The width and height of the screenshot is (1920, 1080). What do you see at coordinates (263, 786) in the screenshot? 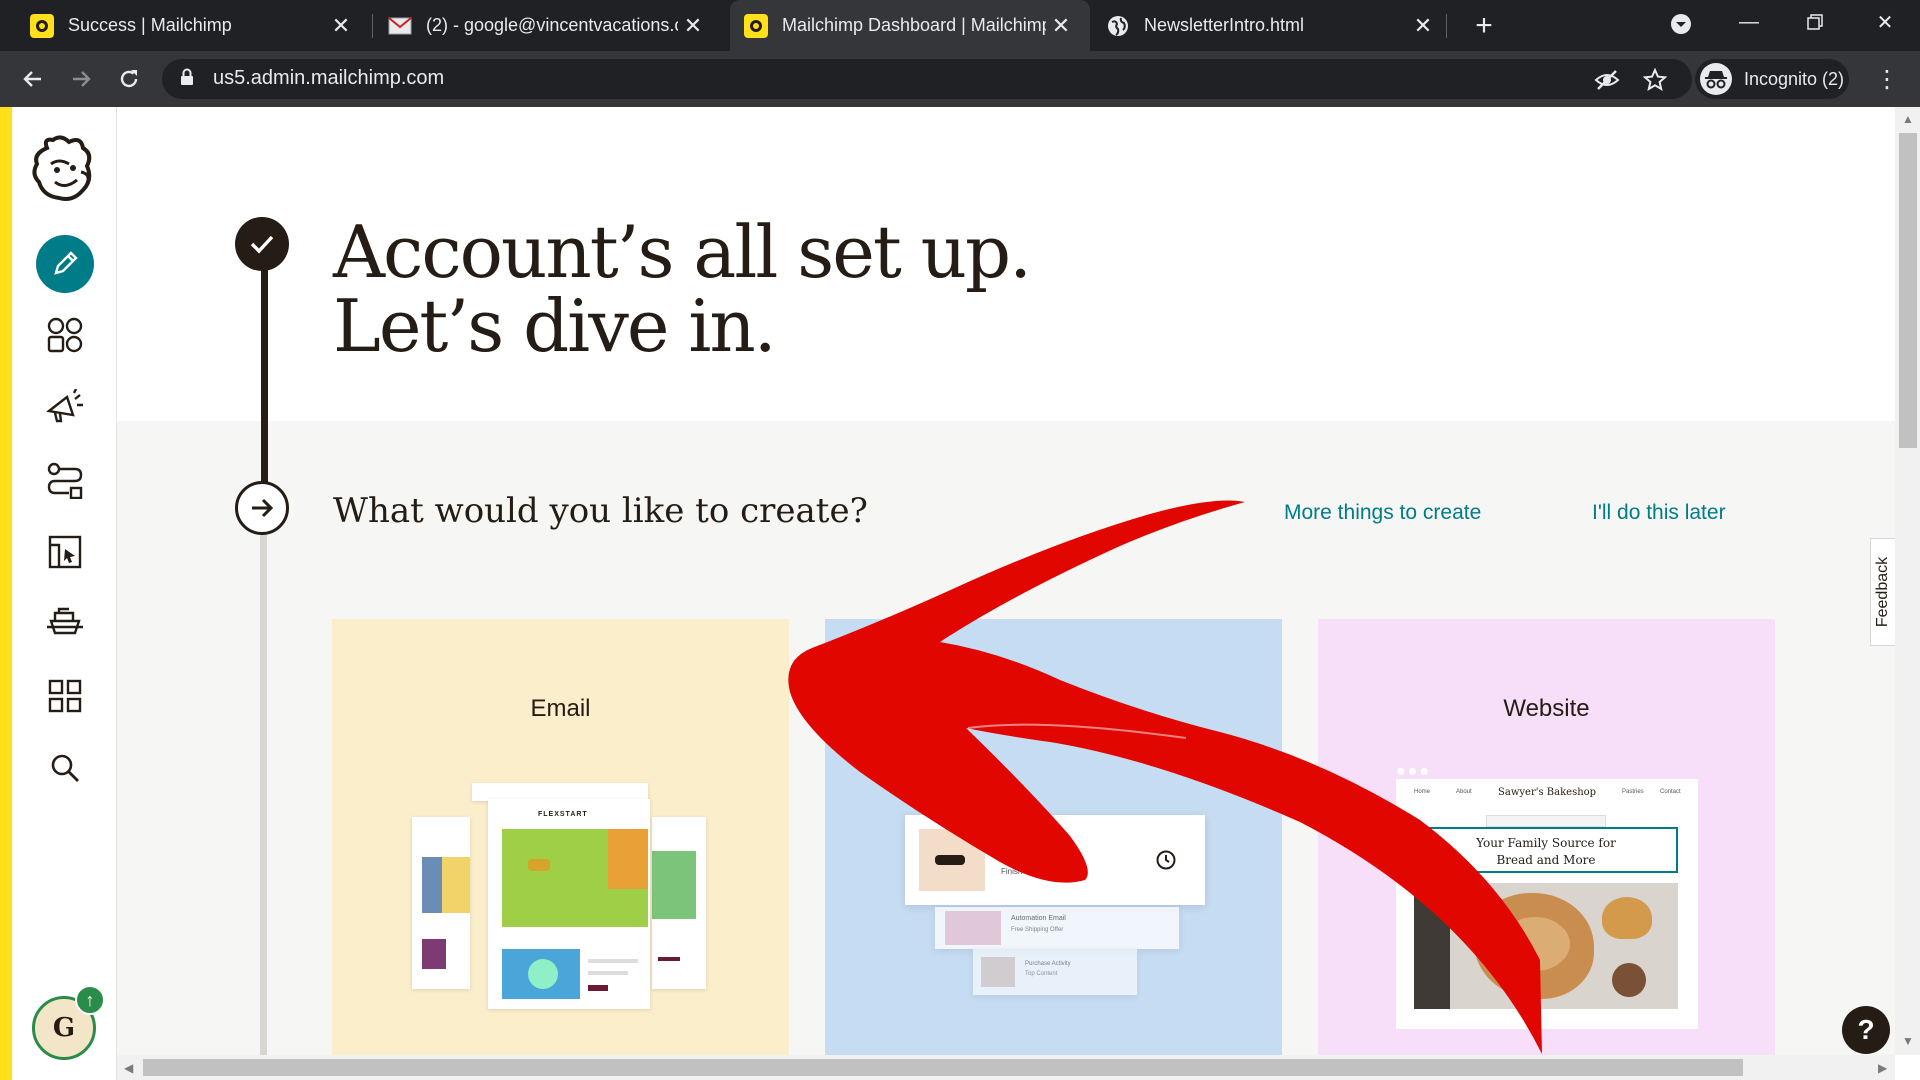
I see `progress-track-pending` at bounding box center [263, 786].